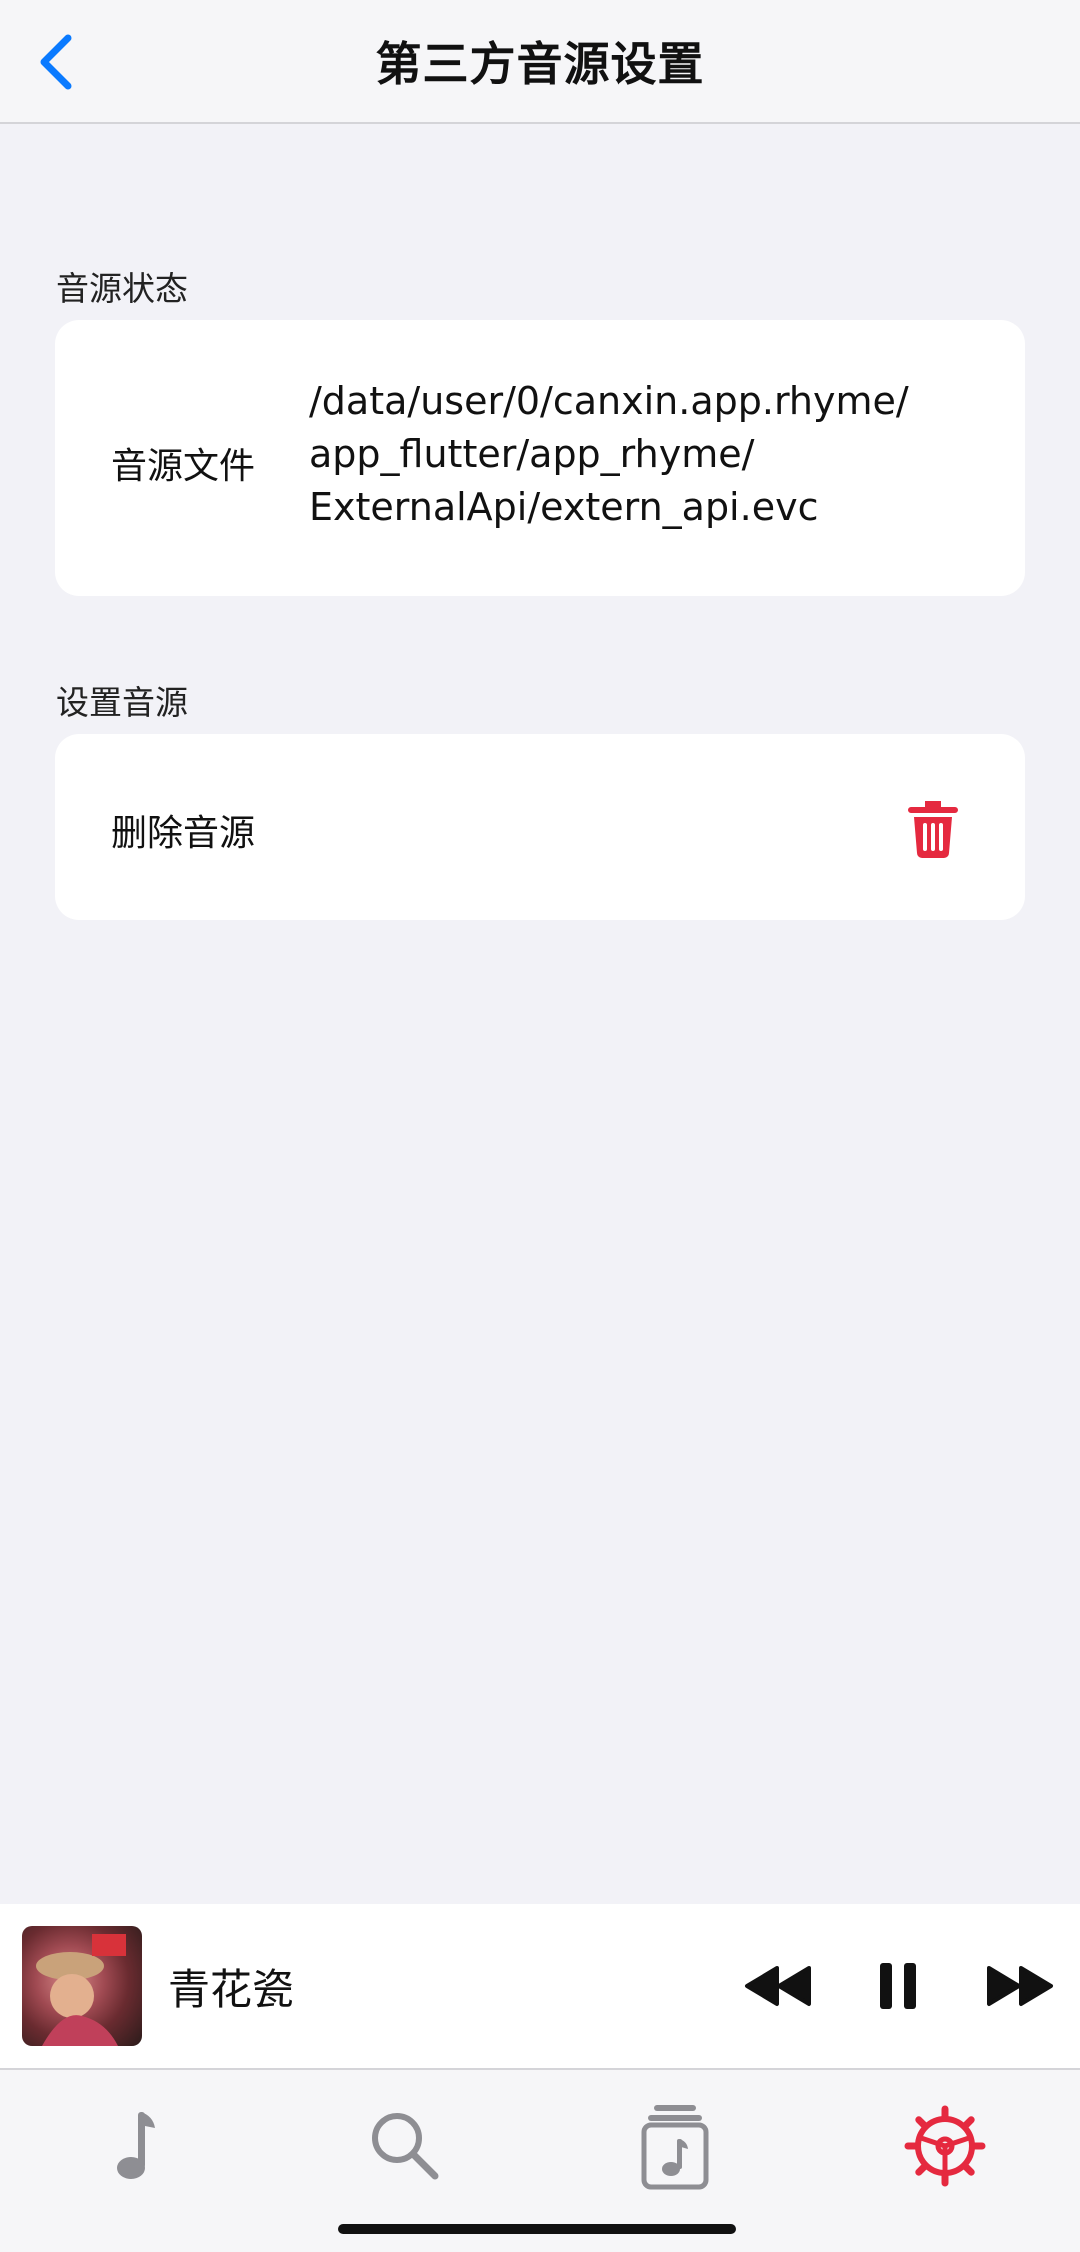 This screenshot has height=2252, width=1080. Describe the element at coordinates (122, 702) in the screenshot. I see `section-title-settings: 设置音源` at that location.